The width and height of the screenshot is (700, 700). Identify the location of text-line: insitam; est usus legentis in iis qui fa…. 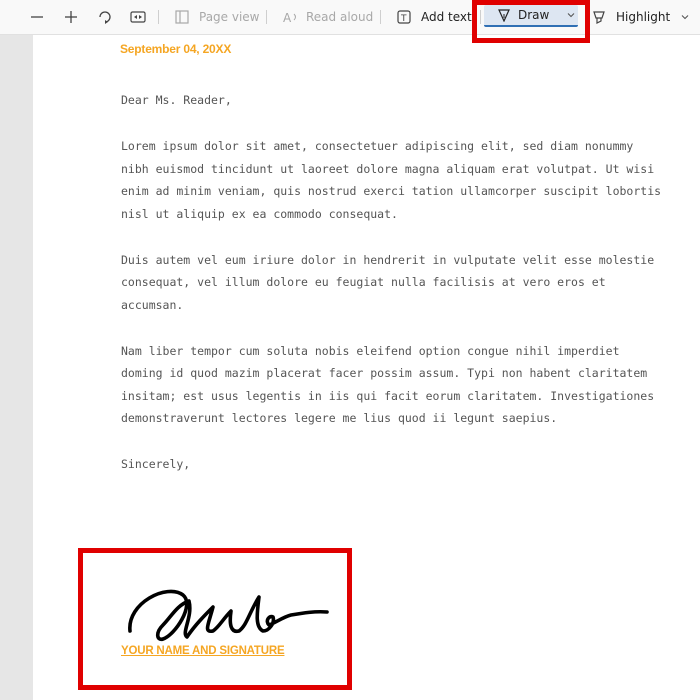
(388, 396).